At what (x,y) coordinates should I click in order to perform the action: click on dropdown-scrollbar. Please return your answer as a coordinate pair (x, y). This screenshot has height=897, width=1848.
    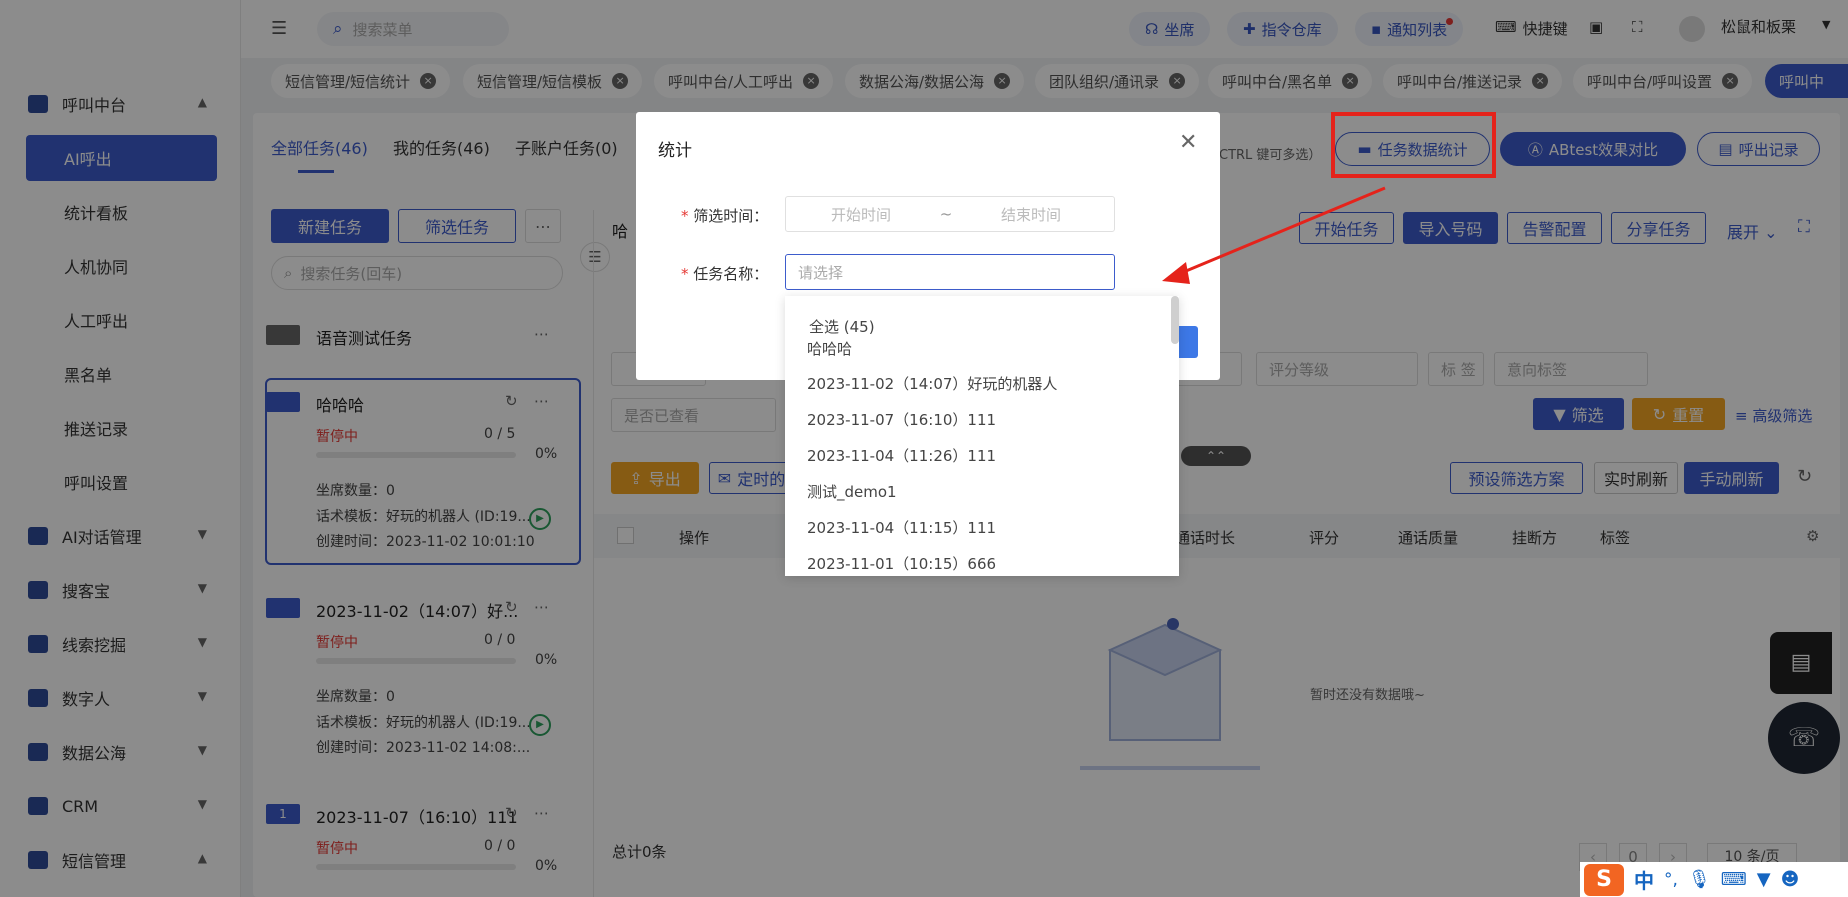
    Looking at the image, I should click on (1175, 320).